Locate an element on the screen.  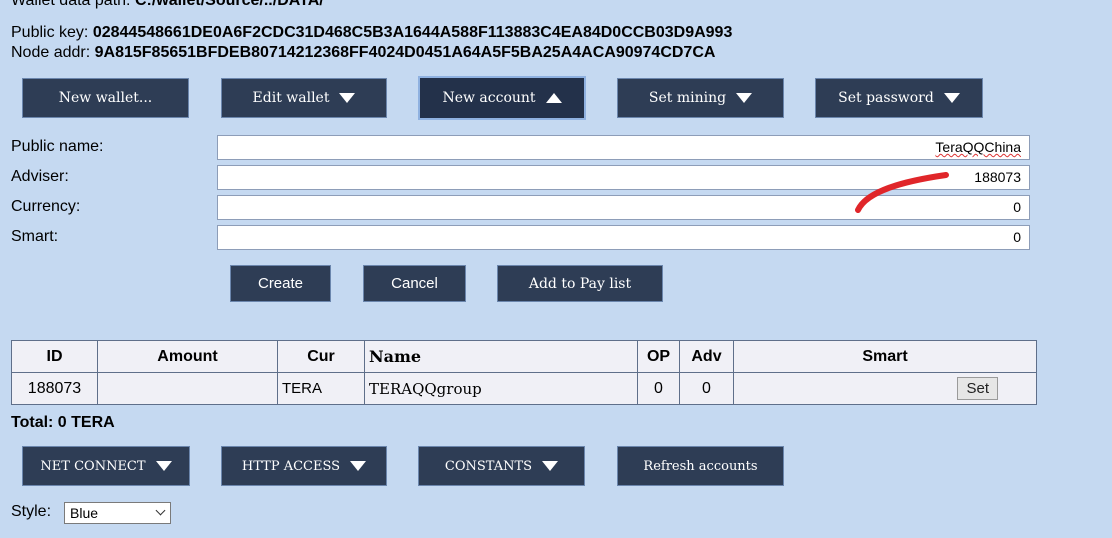
constants-button: CONSTANTS is located at coordinates (501, 466).